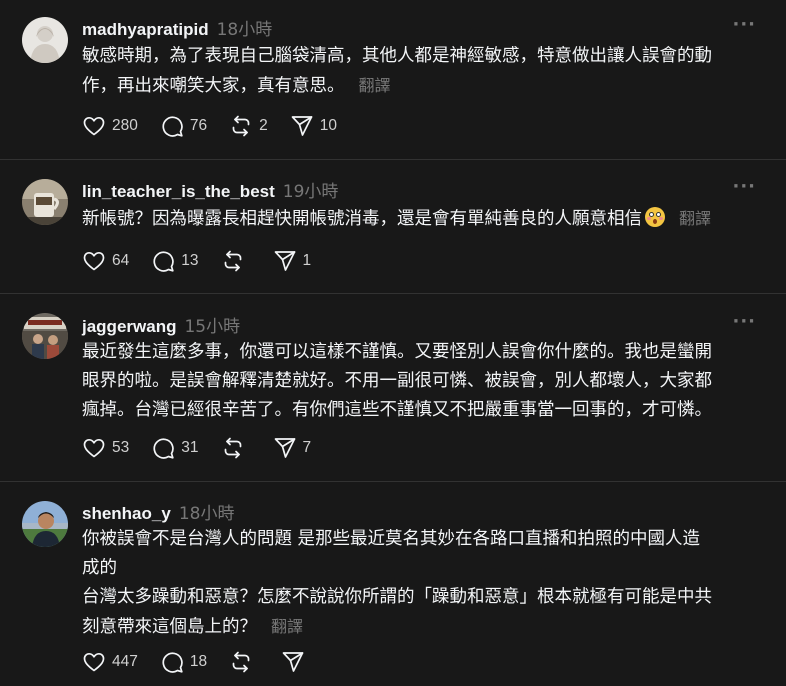 The width and height of the screenshot is (786, 686). Describe the element at coordinates (190, 260) in the screenshot. I see `reply-count: 13` at that location.